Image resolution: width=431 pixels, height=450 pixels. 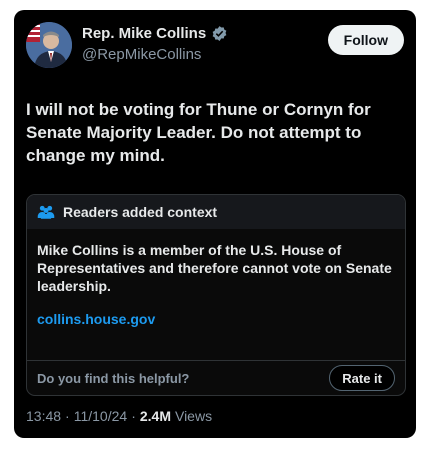 What do you see at coordinates (219, 33) in the screenshot?
I see `verified-badge-icon` at bounding box center [219, 33].